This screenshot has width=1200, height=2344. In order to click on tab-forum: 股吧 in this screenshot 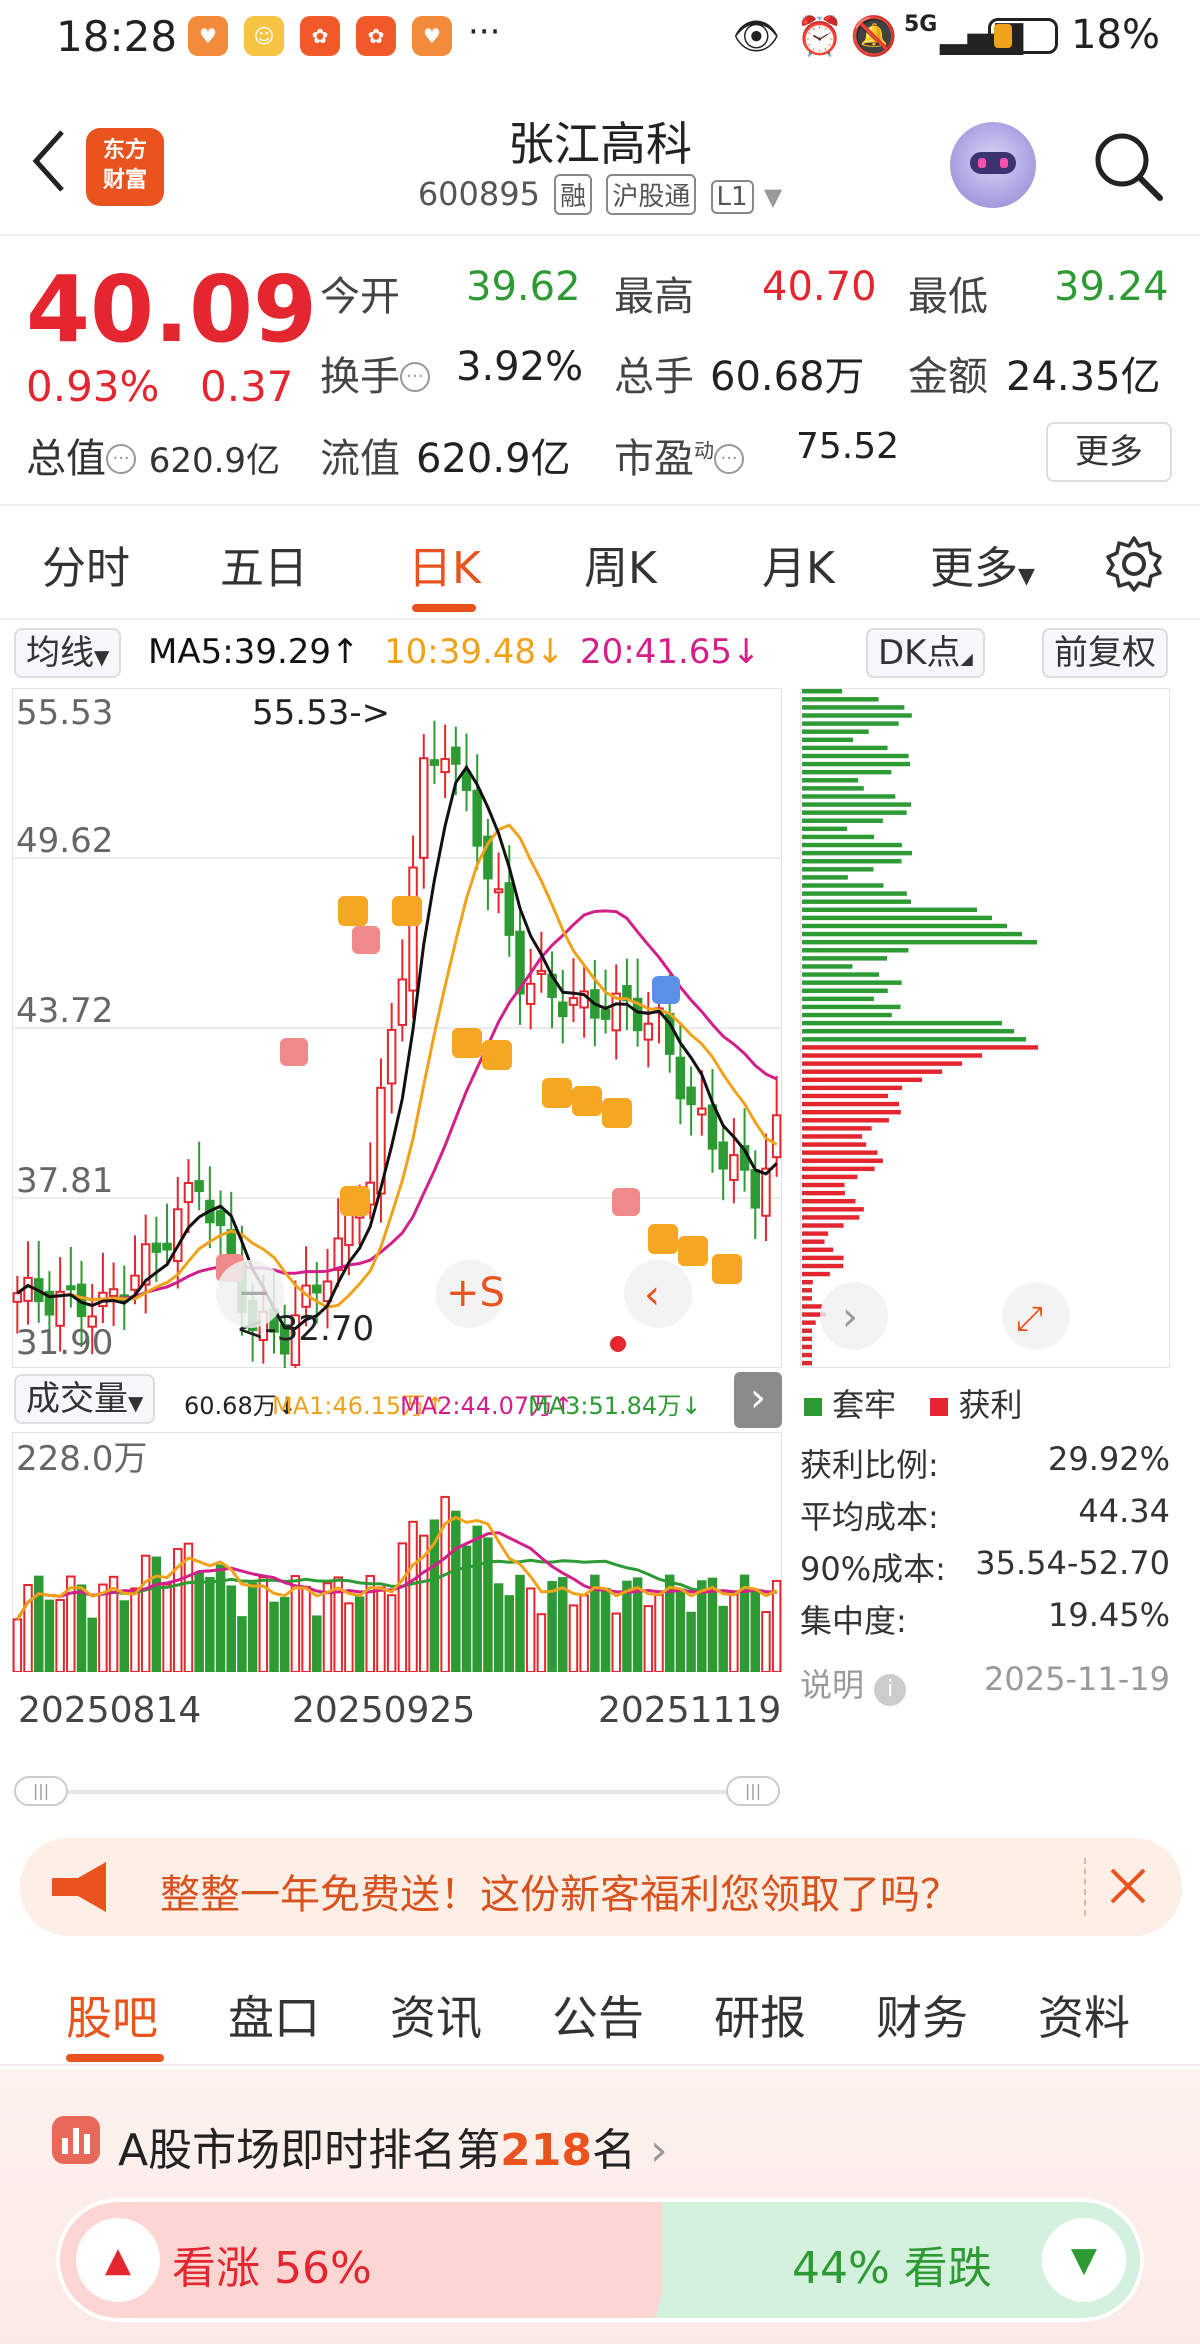, I will do `click(112, 2015)`.